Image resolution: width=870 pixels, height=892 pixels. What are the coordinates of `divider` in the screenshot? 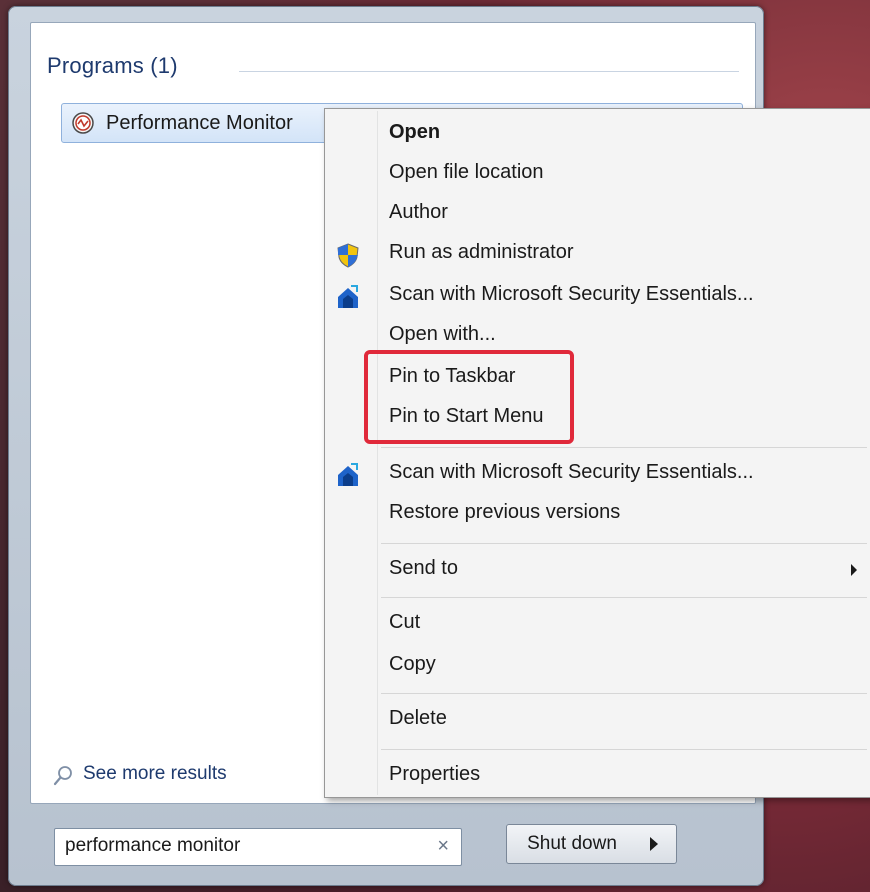 It's located at (489, 71).